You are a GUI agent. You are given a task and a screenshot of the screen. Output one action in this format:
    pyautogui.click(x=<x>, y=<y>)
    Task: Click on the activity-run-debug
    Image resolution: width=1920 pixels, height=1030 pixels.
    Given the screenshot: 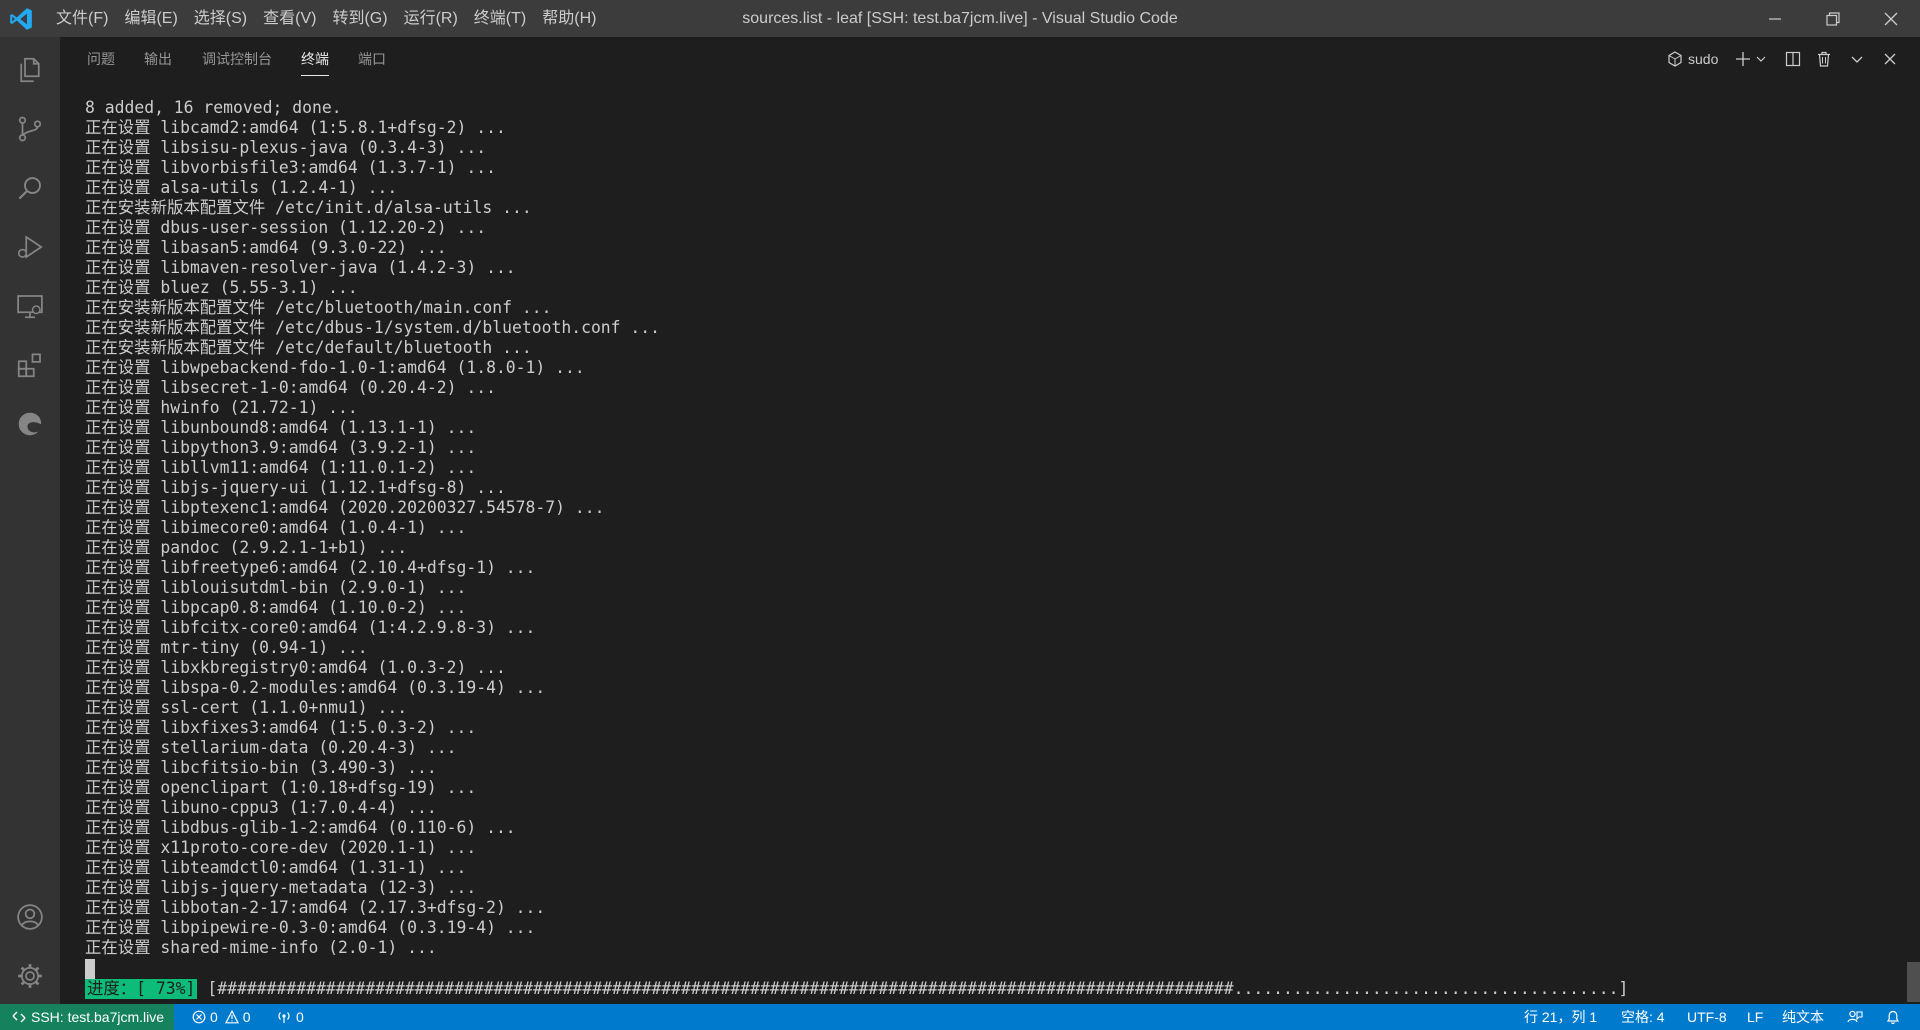 What is the action you would take?
    pyautogui.click(x=30, y=247)
    